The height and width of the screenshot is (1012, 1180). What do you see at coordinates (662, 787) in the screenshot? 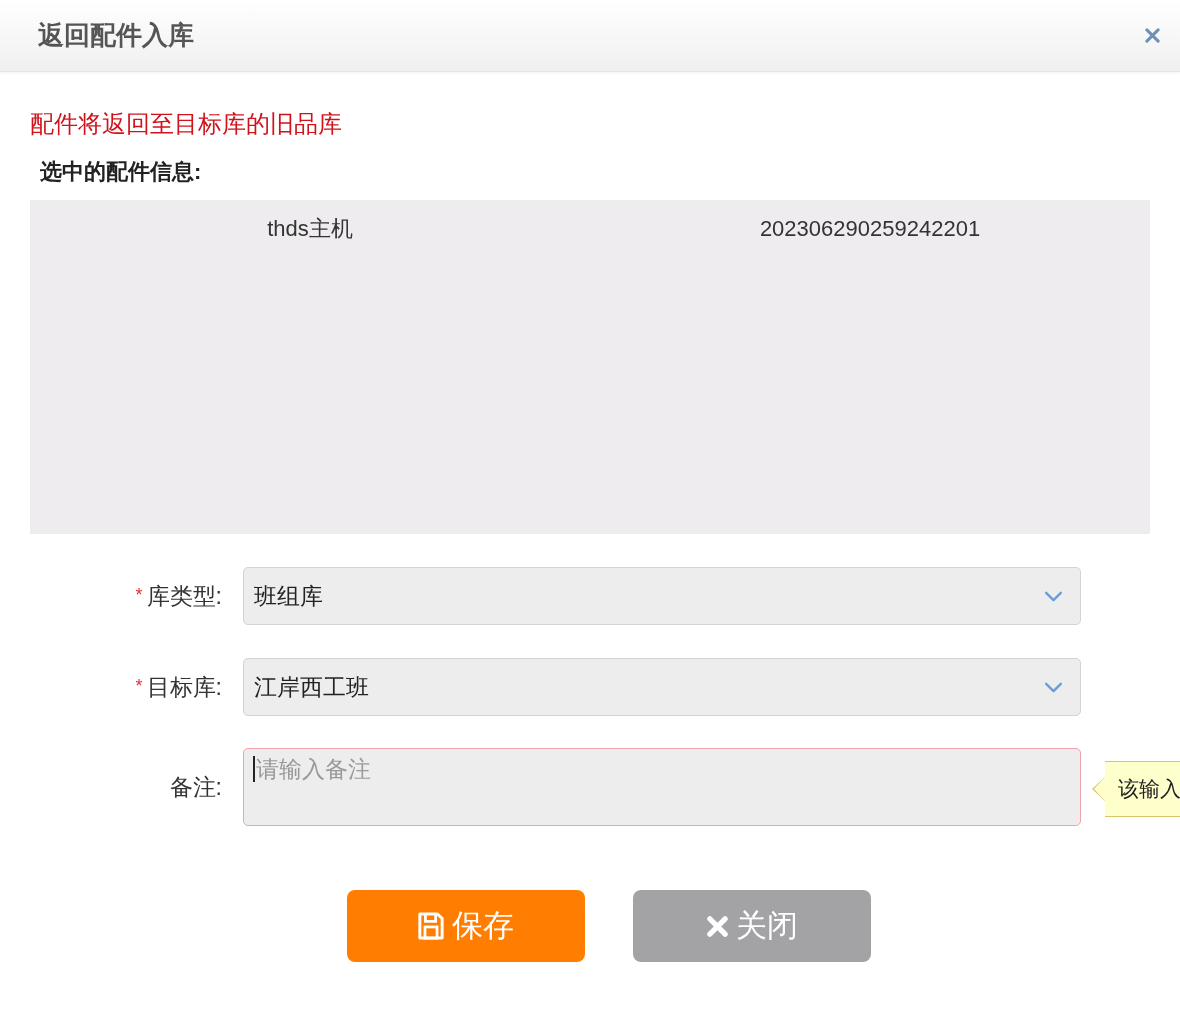
I see `remark-field: 请输入备注` at bounding box center [662, 787].